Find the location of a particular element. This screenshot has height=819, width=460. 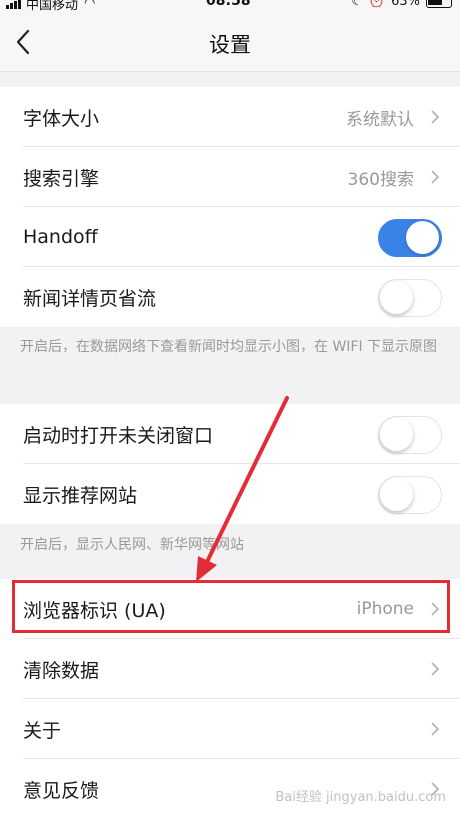

search-engine-label: 搜索引擎 is located at coordinates (61, 178).